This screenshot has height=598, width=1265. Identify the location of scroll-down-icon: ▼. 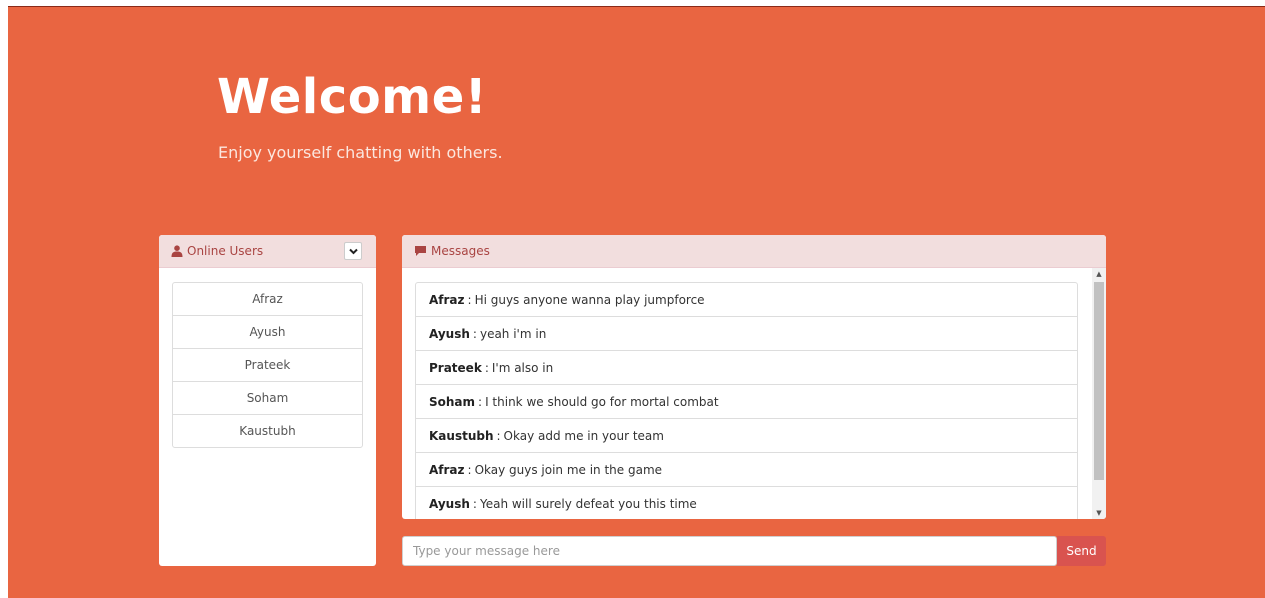
(1099, 513).